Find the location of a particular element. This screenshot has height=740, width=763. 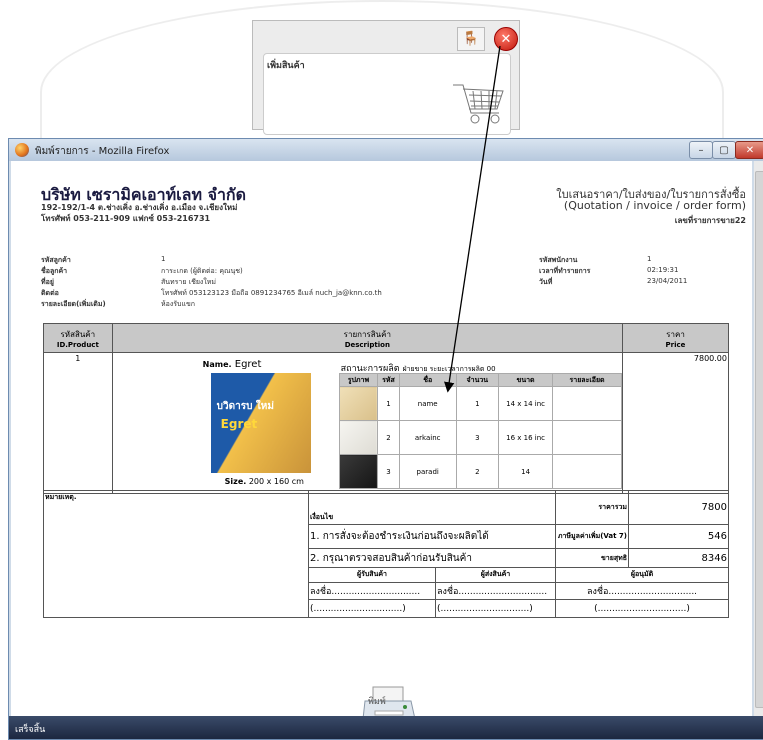

pattern-qty: 1 is located at coordinates (477, 403).